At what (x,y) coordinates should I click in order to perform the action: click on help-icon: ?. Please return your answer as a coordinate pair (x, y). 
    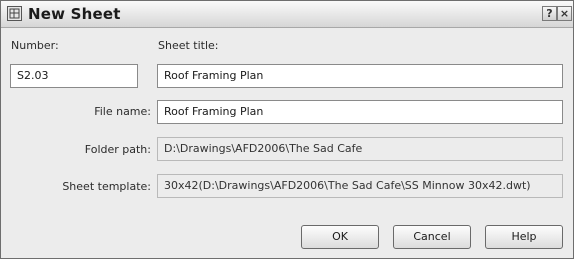
    Looking at the image, I should click on (549, 13).